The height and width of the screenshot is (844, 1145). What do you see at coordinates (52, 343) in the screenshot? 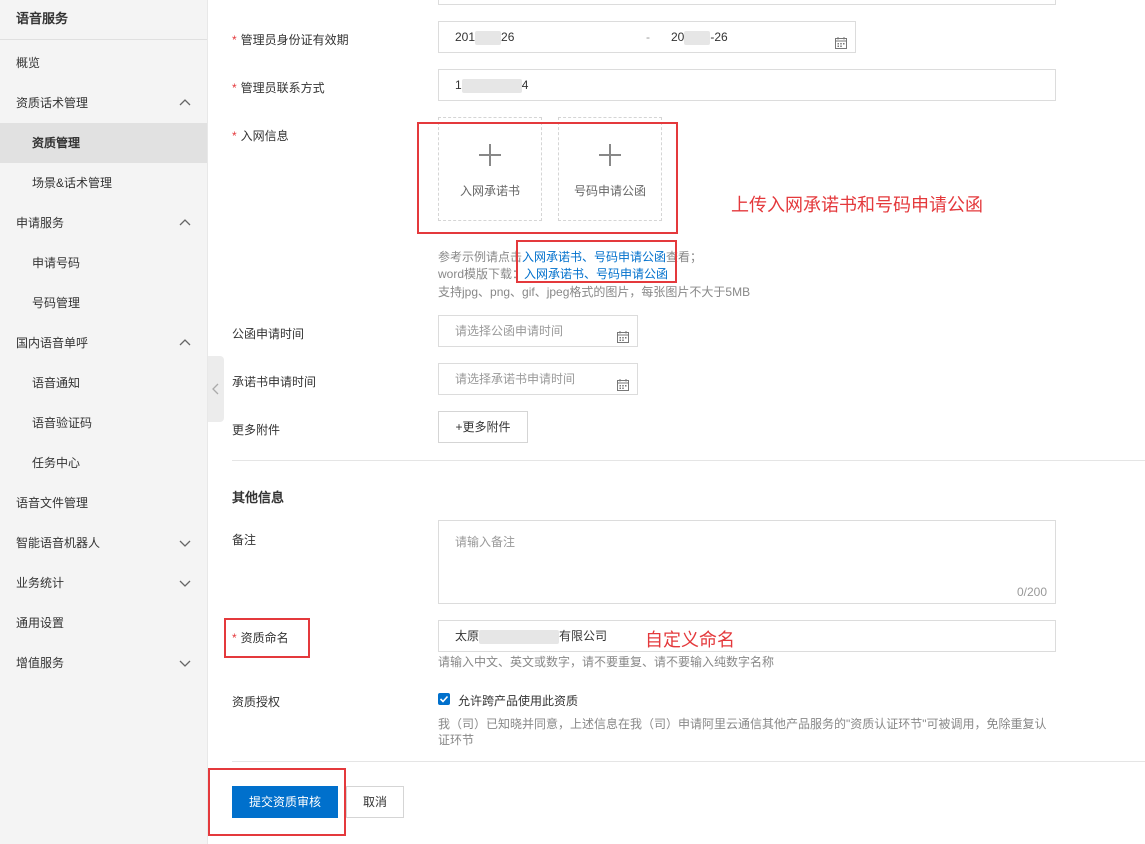
I see `sidebar-item-label: 国内语音单呼` at bounding box center [52, 343].